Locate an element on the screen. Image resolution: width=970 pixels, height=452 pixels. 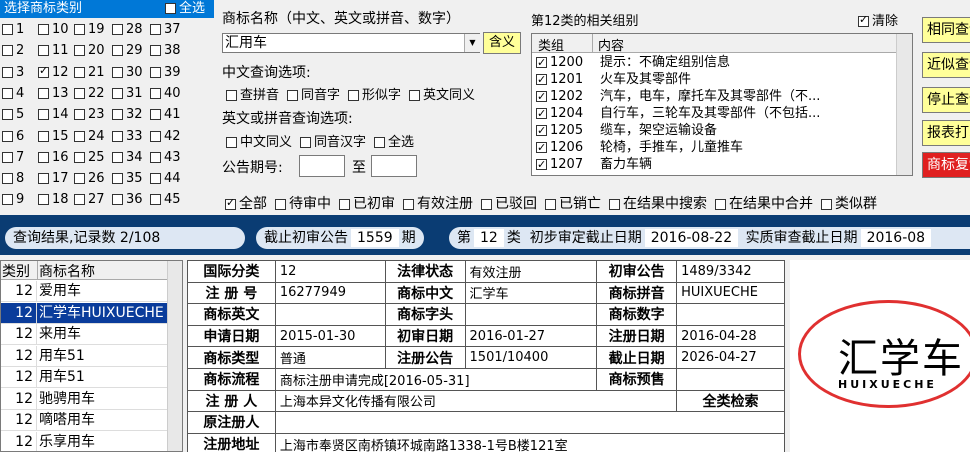
list-item: 12 爱用车 is located at coordinates (85, 291).